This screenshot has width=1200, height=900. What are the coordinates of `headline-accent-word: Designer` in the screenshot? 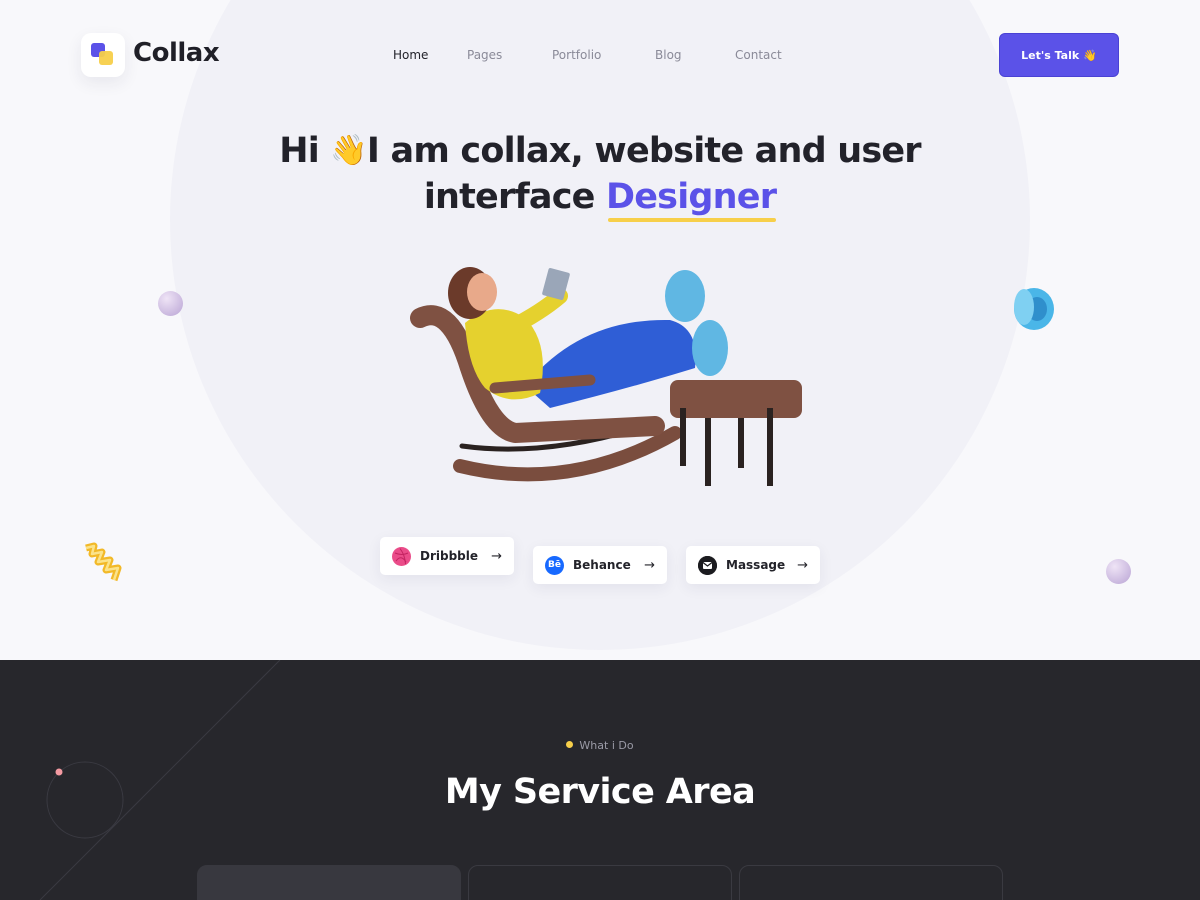 It's located at (691, 198).